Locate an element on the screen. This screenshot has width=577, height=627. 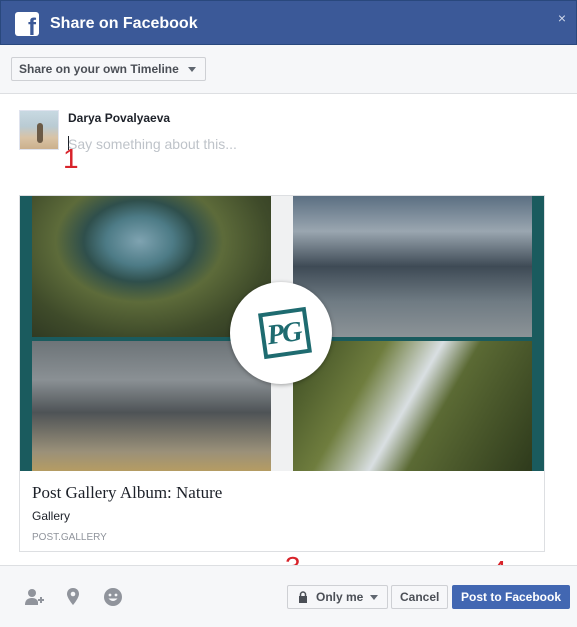
post-gallery-logo: PG is located at coordinates (281, 333).